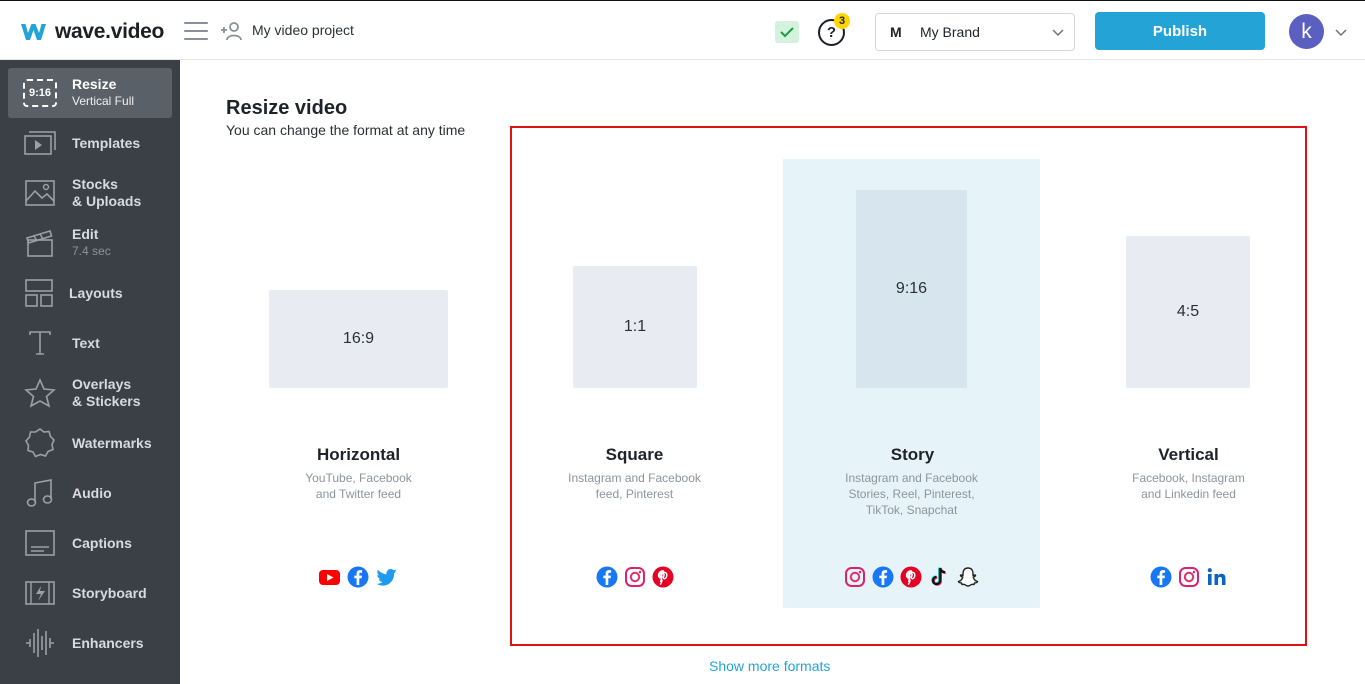 This screenshot has width=1365, height=684. What do you see at coordinates (635, 327) in the screenshot?
I see `format-preview: 1:1` at bounding box center [635, 327].